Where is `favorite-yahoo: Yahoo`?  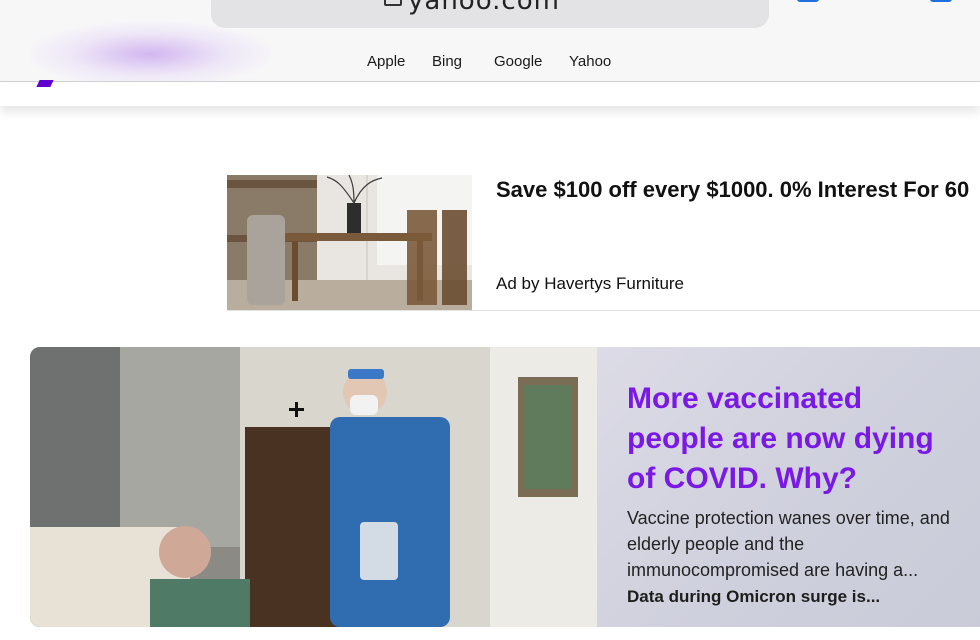 favorite-yahoo: Yahoo is located at coordinates (590, 61).